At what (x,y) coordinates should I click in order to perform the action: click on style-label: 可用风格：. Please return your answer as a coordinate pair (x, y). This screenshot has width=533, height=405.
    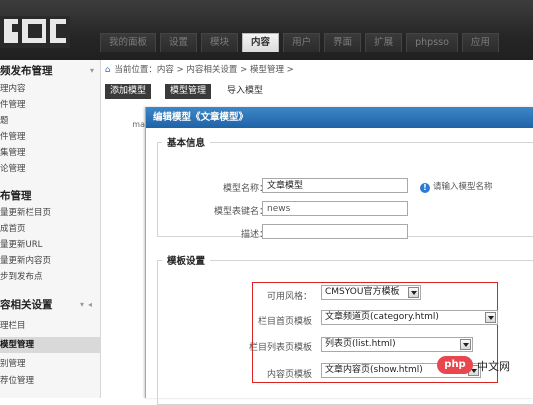
    Looking at the image, I should click on (289, 297).